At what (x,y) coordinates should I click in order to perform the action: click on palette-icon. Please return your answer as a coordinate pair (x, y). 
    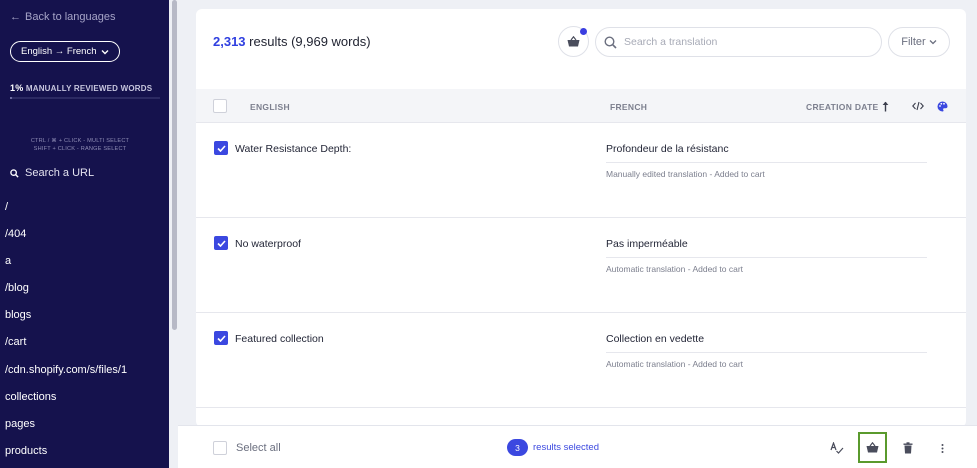
    Looking at the image, I should click on (942, 106).